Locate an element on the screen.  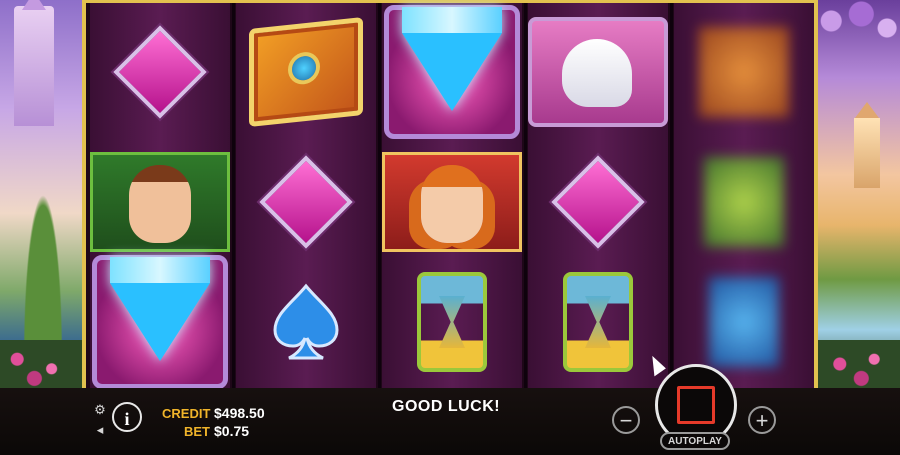
blue-spade-icon is located at coordinates (306, 321).